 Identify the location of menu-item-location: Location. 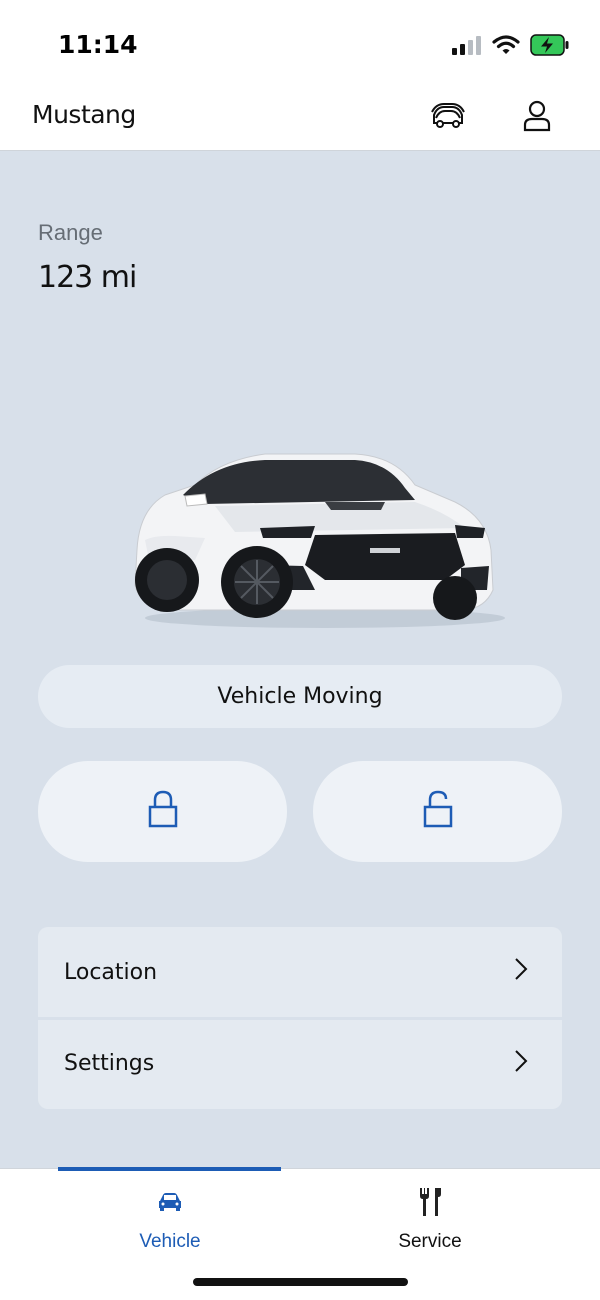
(300, 972).